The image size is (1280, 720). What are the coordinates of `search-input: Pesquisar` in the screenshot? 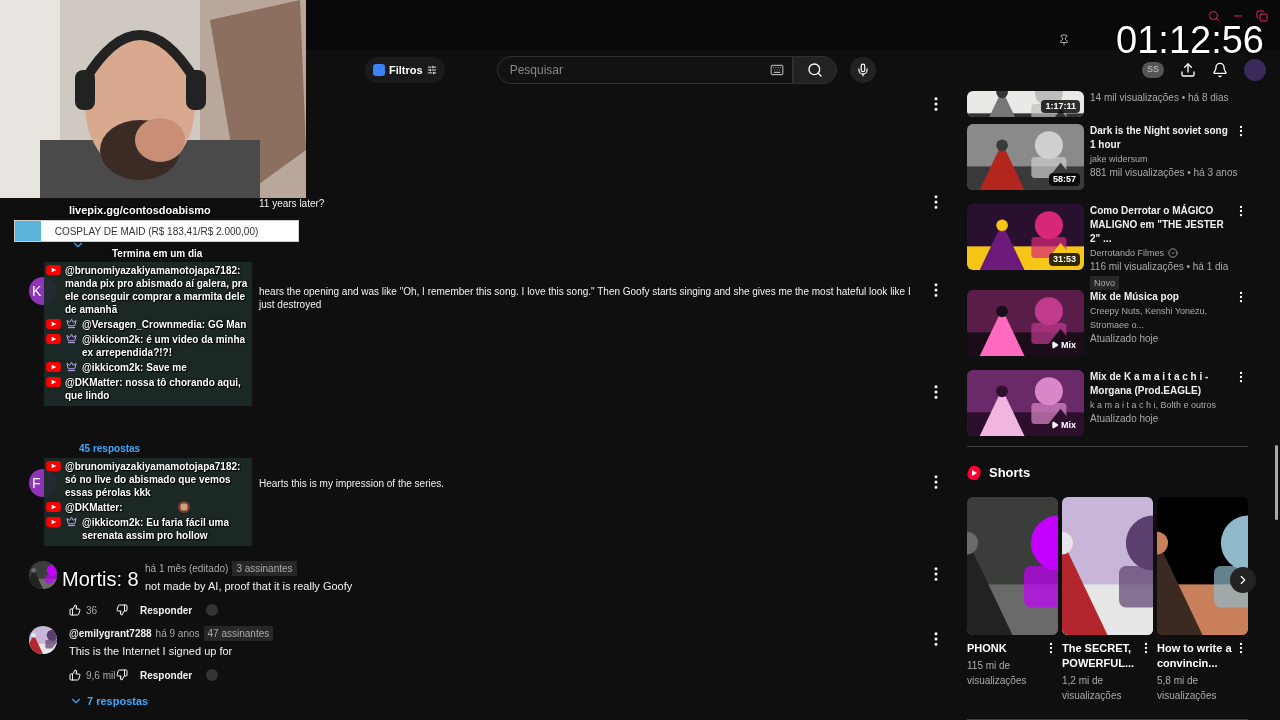 It's located at (639, 70).